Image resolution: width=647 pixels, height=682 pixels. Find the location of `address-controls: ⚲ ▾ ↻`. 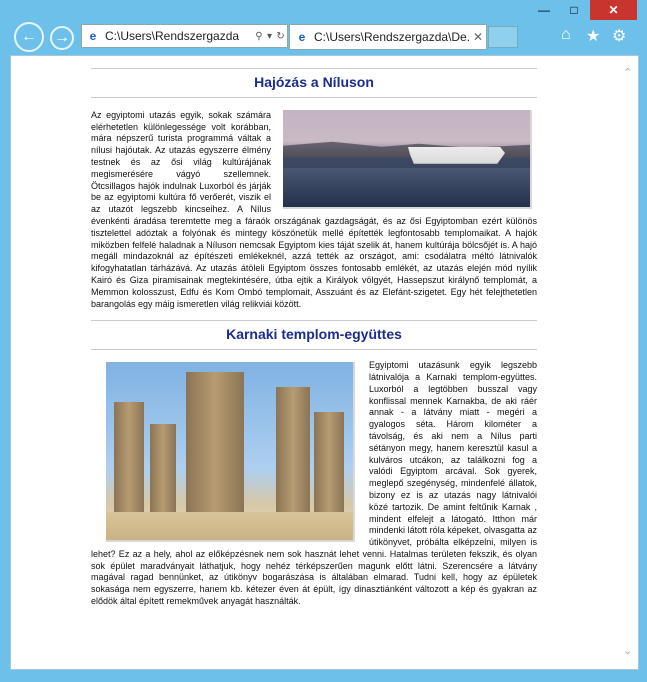

address-controls: ⚲ ▾ ↻ is located at coordinates (270, 36).